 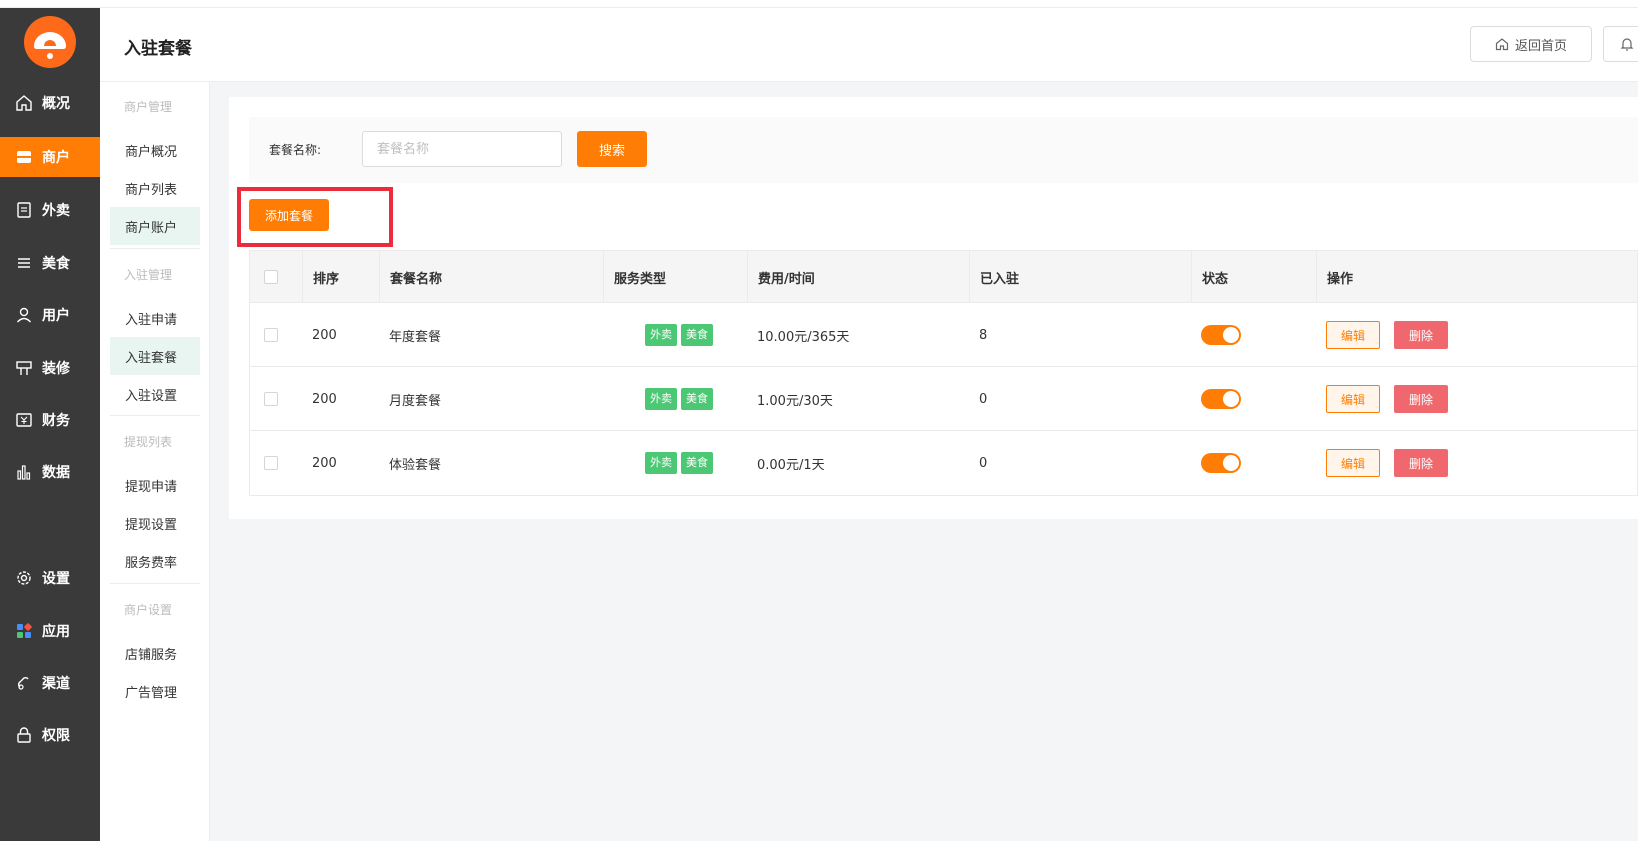 What do you see at coordinates (795, 401) in the screenshot?
I see `fee-cell: 1.00元/30天` at bounding box center [795, 401].